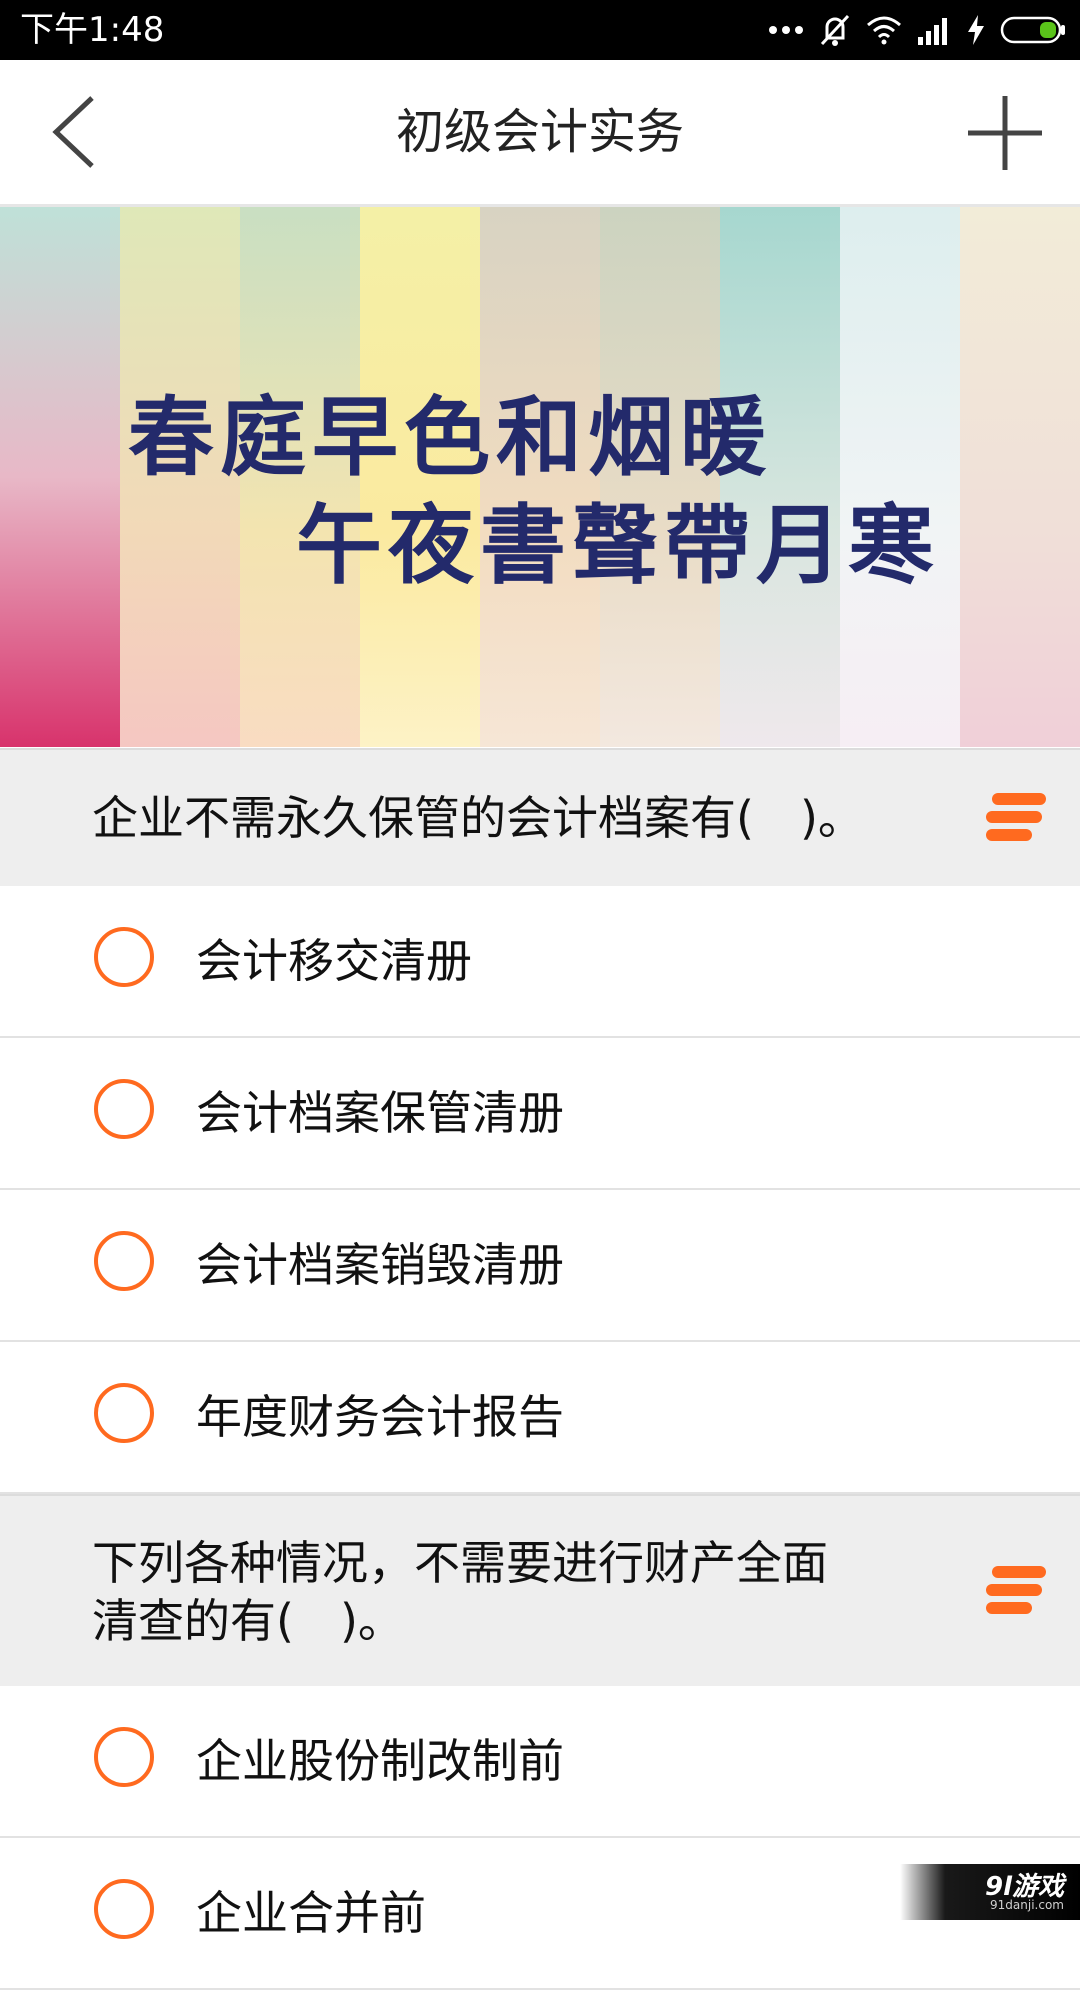  What do you see at coordinates (92, 30) in the screenshot?
I see `status-time: 下午1:48` at bounding box center [92, 30].